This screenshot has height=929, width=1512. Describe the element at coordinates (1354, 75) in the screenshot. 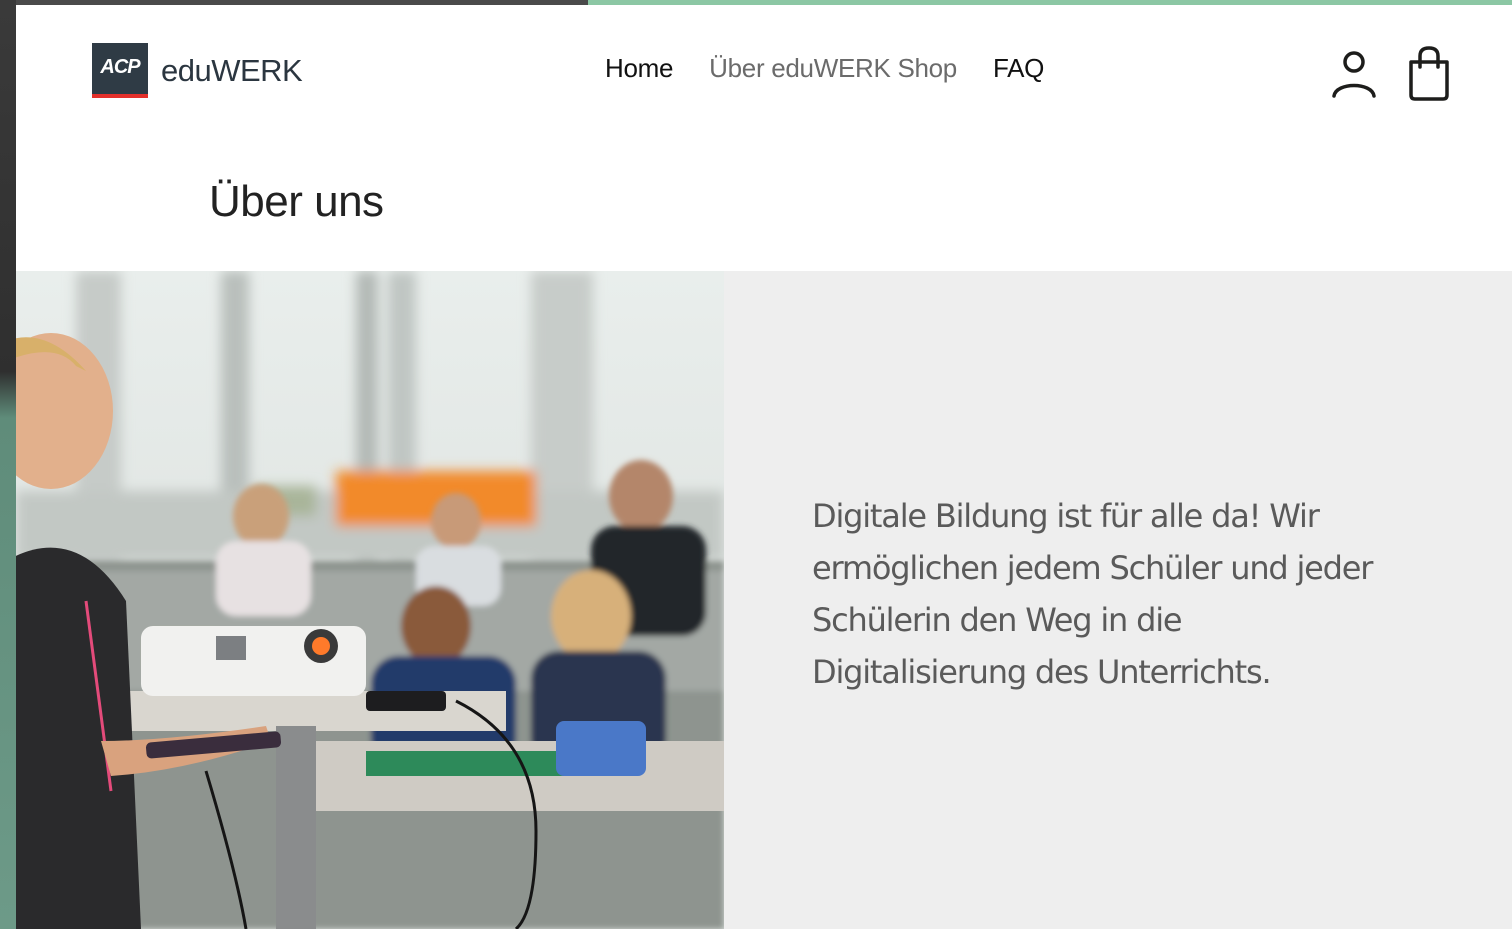

I see `user-account-icon` at that location.